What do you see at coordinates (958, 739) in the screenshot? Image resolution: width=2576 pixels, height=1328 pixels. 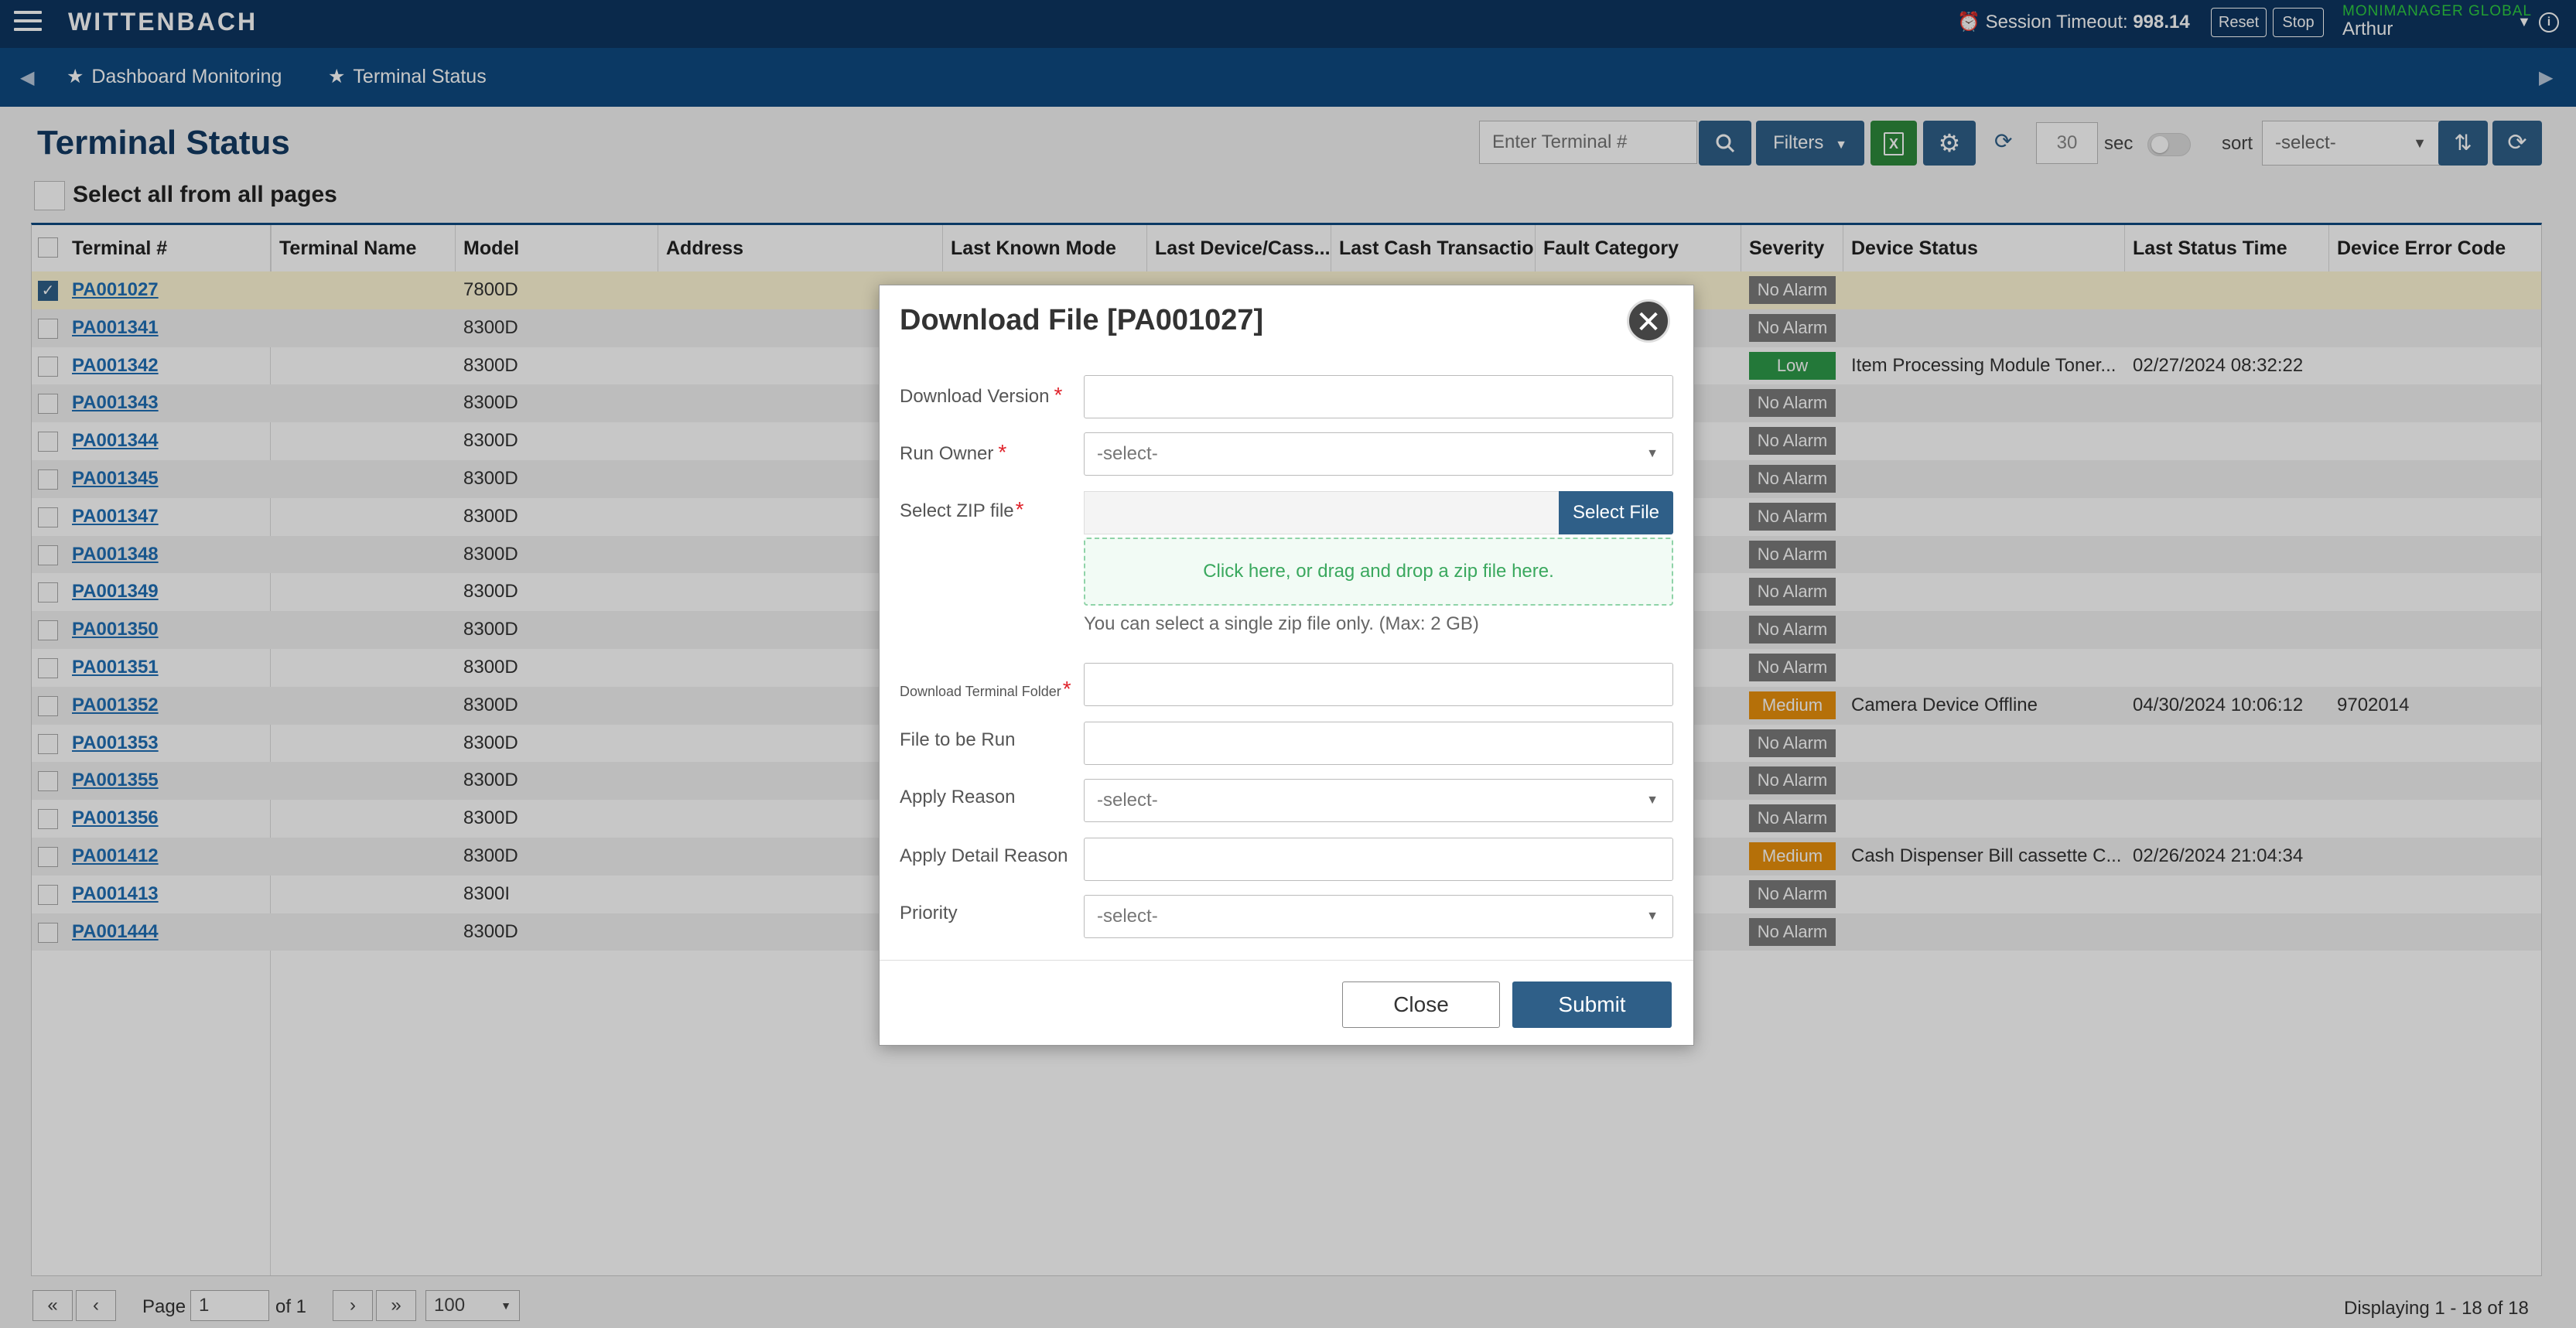 I see `file-to-run-label: File to be Run` at bounding box center [958, 739].